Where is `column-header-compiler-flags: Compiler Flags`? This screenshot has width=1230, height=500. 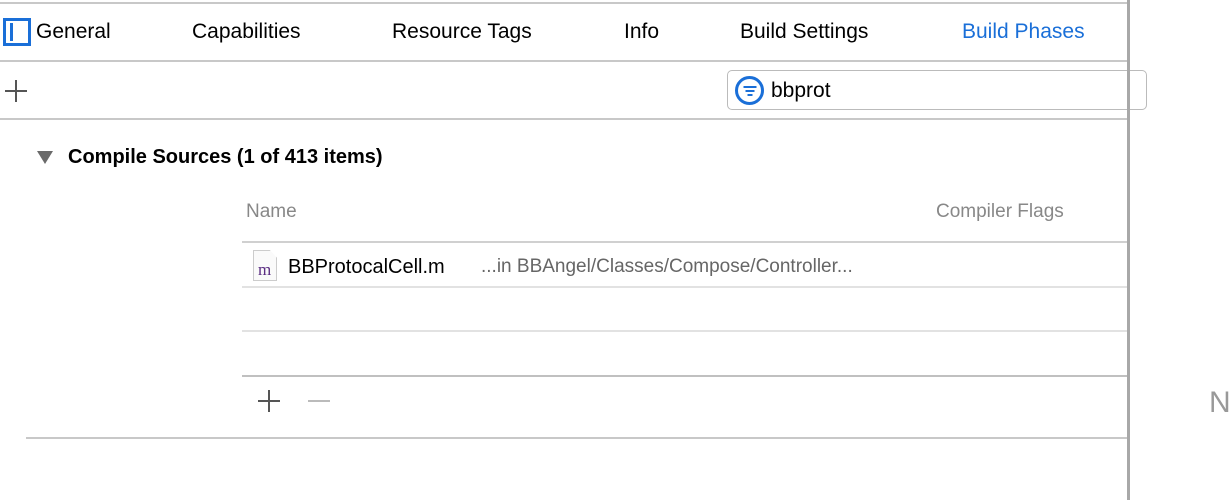
column-header-compiler-flags: Compiler Flags is located at coordinates (1000, 212).